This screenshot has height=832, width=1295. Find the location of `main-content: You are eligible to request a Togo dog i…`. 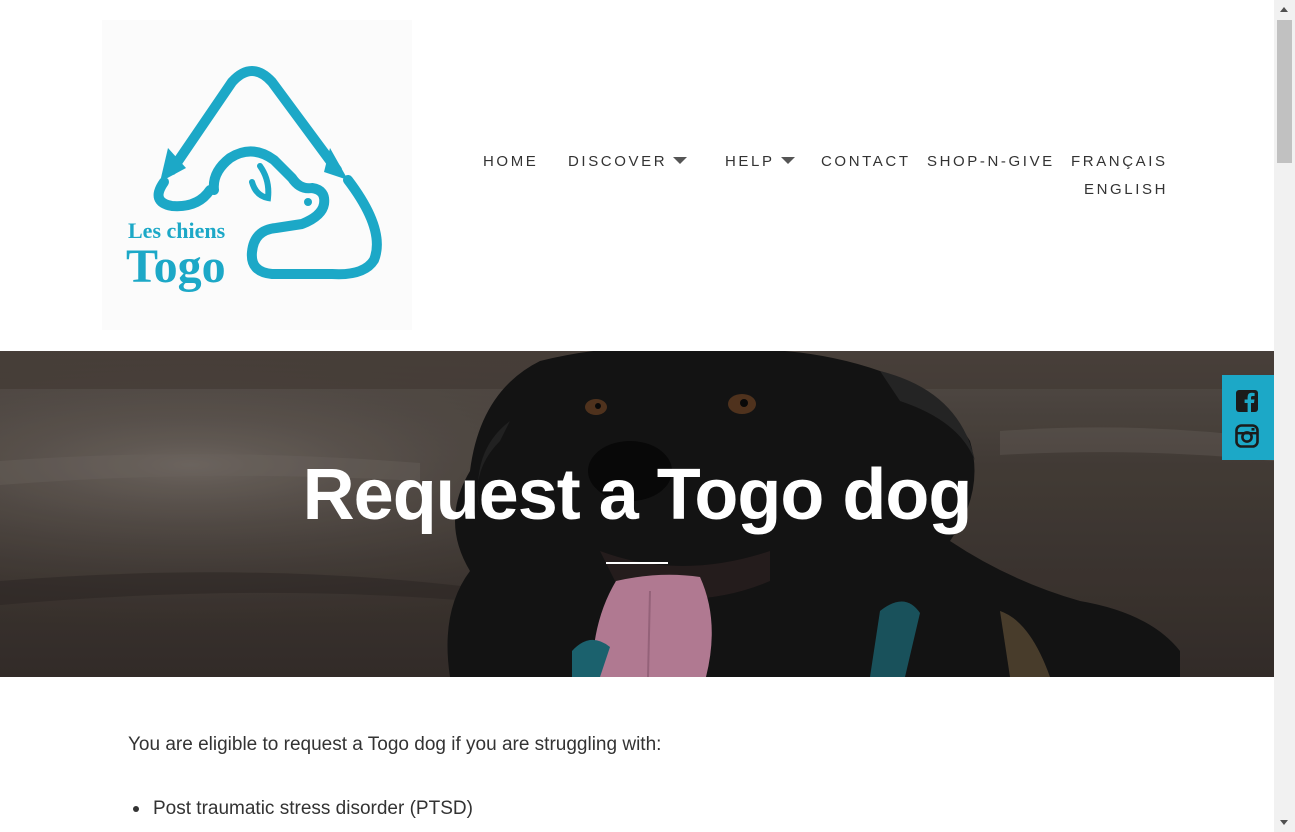

main-content: You are eligible to request a Togo dog i… is located at coordinates (648, 775).